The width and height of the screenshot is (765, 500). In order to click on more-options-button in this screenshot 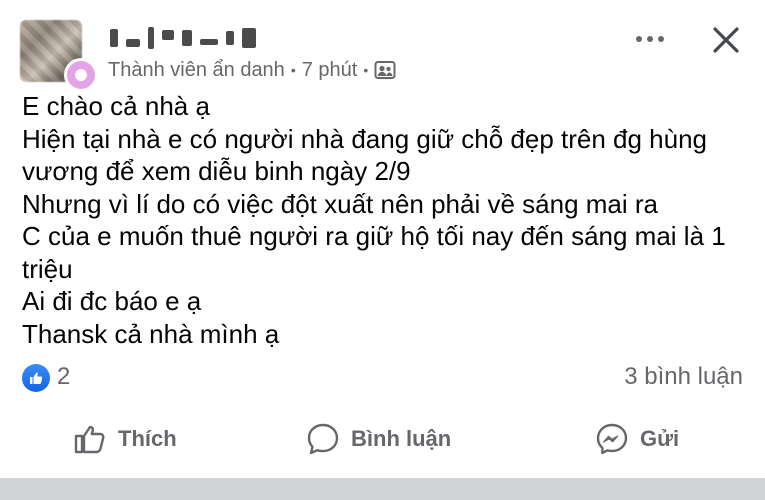, I will do `click(650, 39)`.